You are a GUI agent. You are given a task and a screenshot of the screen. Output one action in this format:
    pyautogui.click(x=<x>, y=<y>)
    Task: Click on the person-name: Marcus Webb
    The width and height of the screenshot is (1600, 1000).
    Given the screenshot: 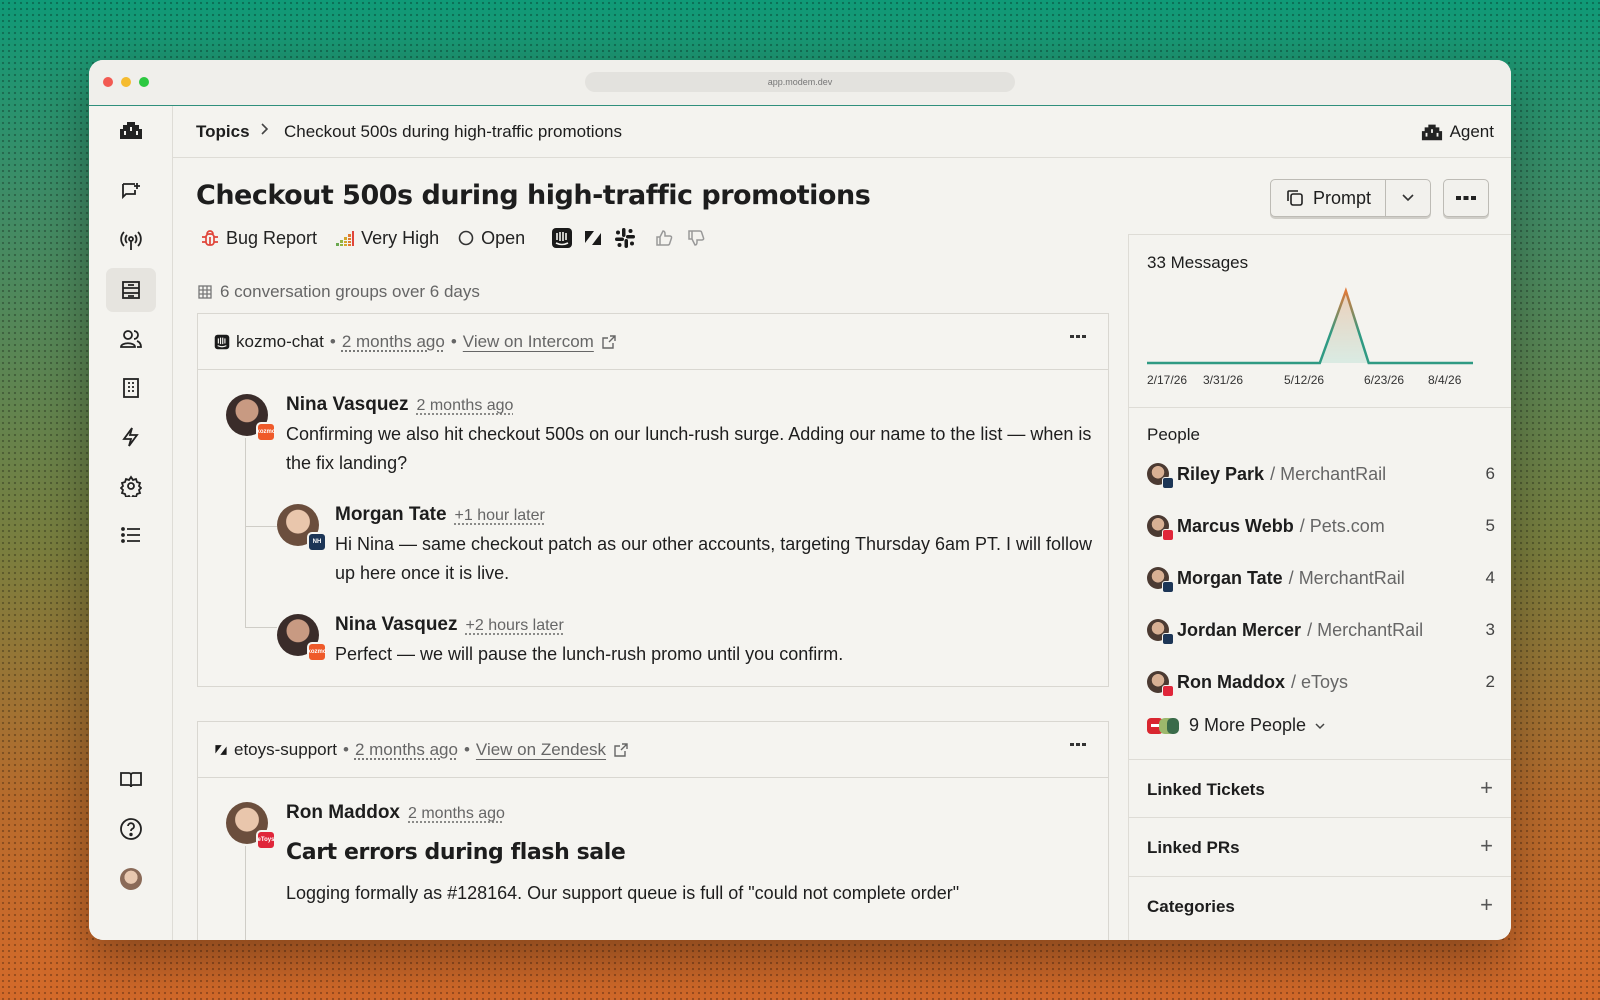 What is the action you would take?
    pyautogui.click(x=1235, y=525)
    